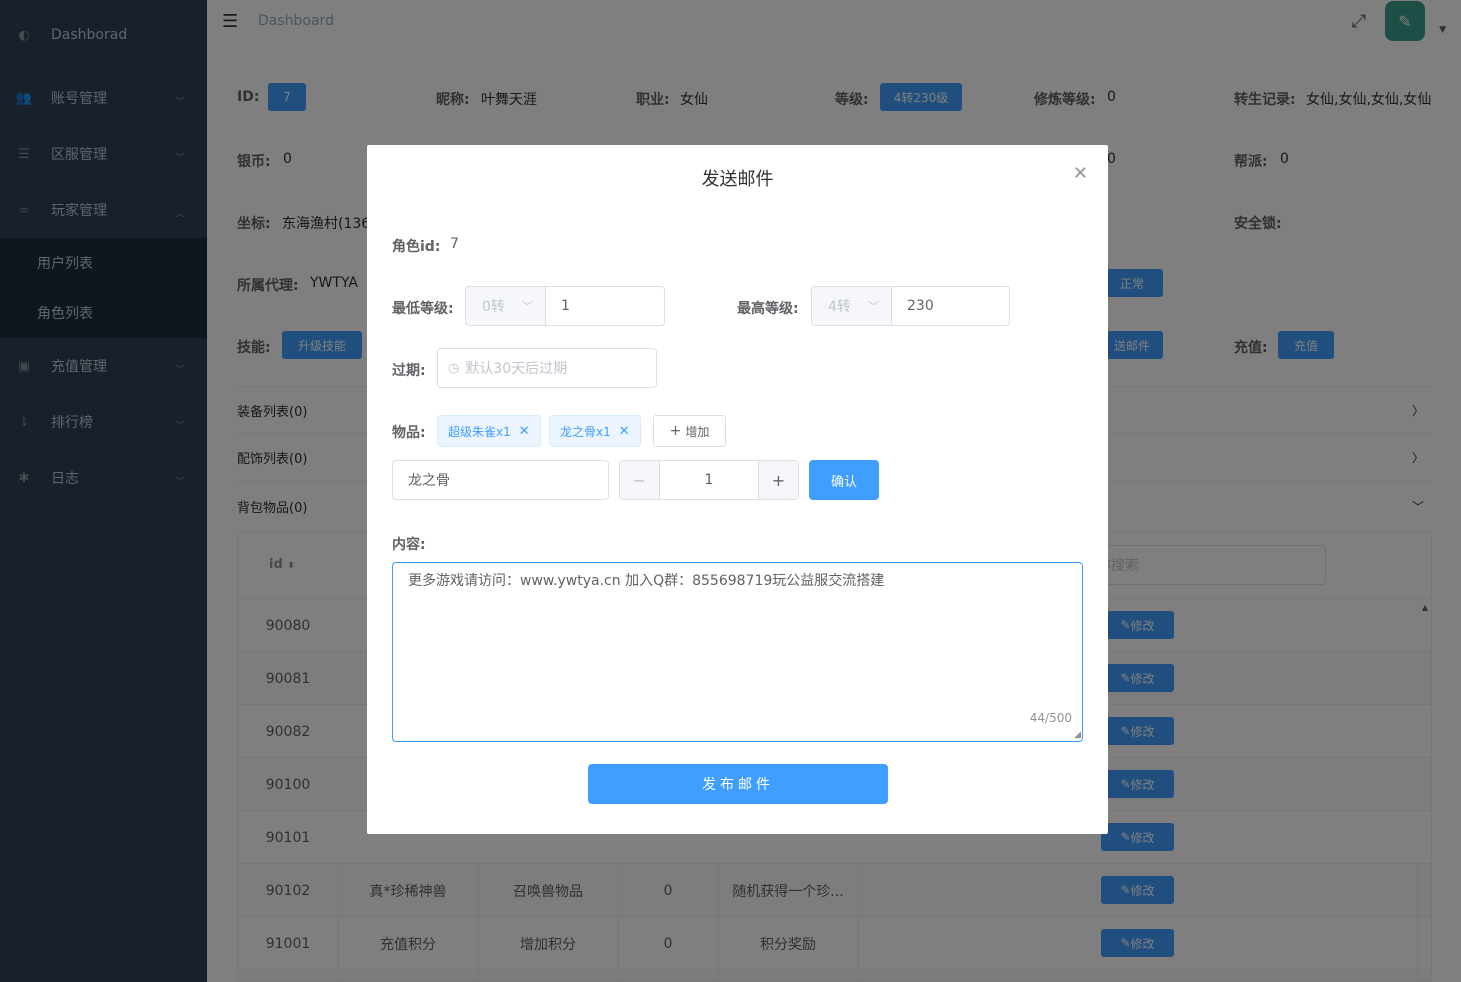 The width and height of the screenshot is (1461, 982). I want to click on item-name-input: 龙之骨, so click(500, 480).